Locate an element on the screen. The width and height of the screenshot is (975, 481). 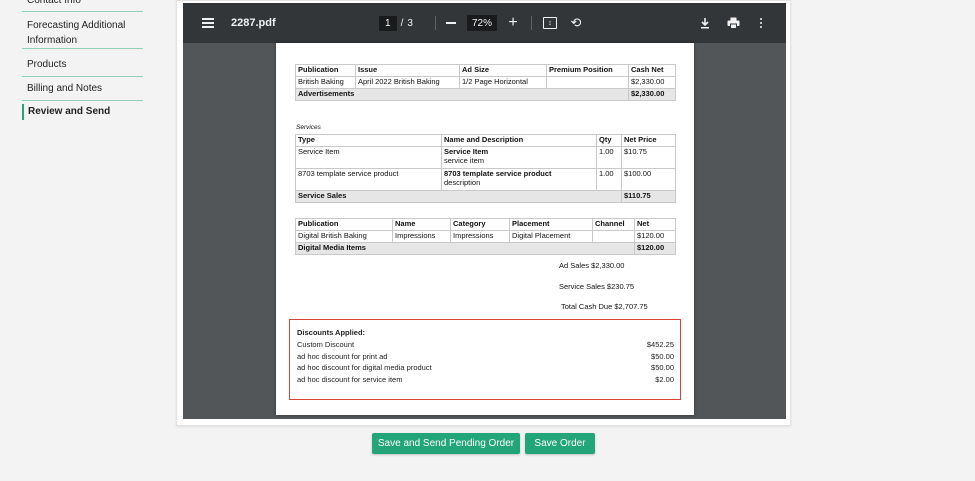
ad-sales-summary: Ad Sales $2,330.00 is located at coordinates (592, 265).